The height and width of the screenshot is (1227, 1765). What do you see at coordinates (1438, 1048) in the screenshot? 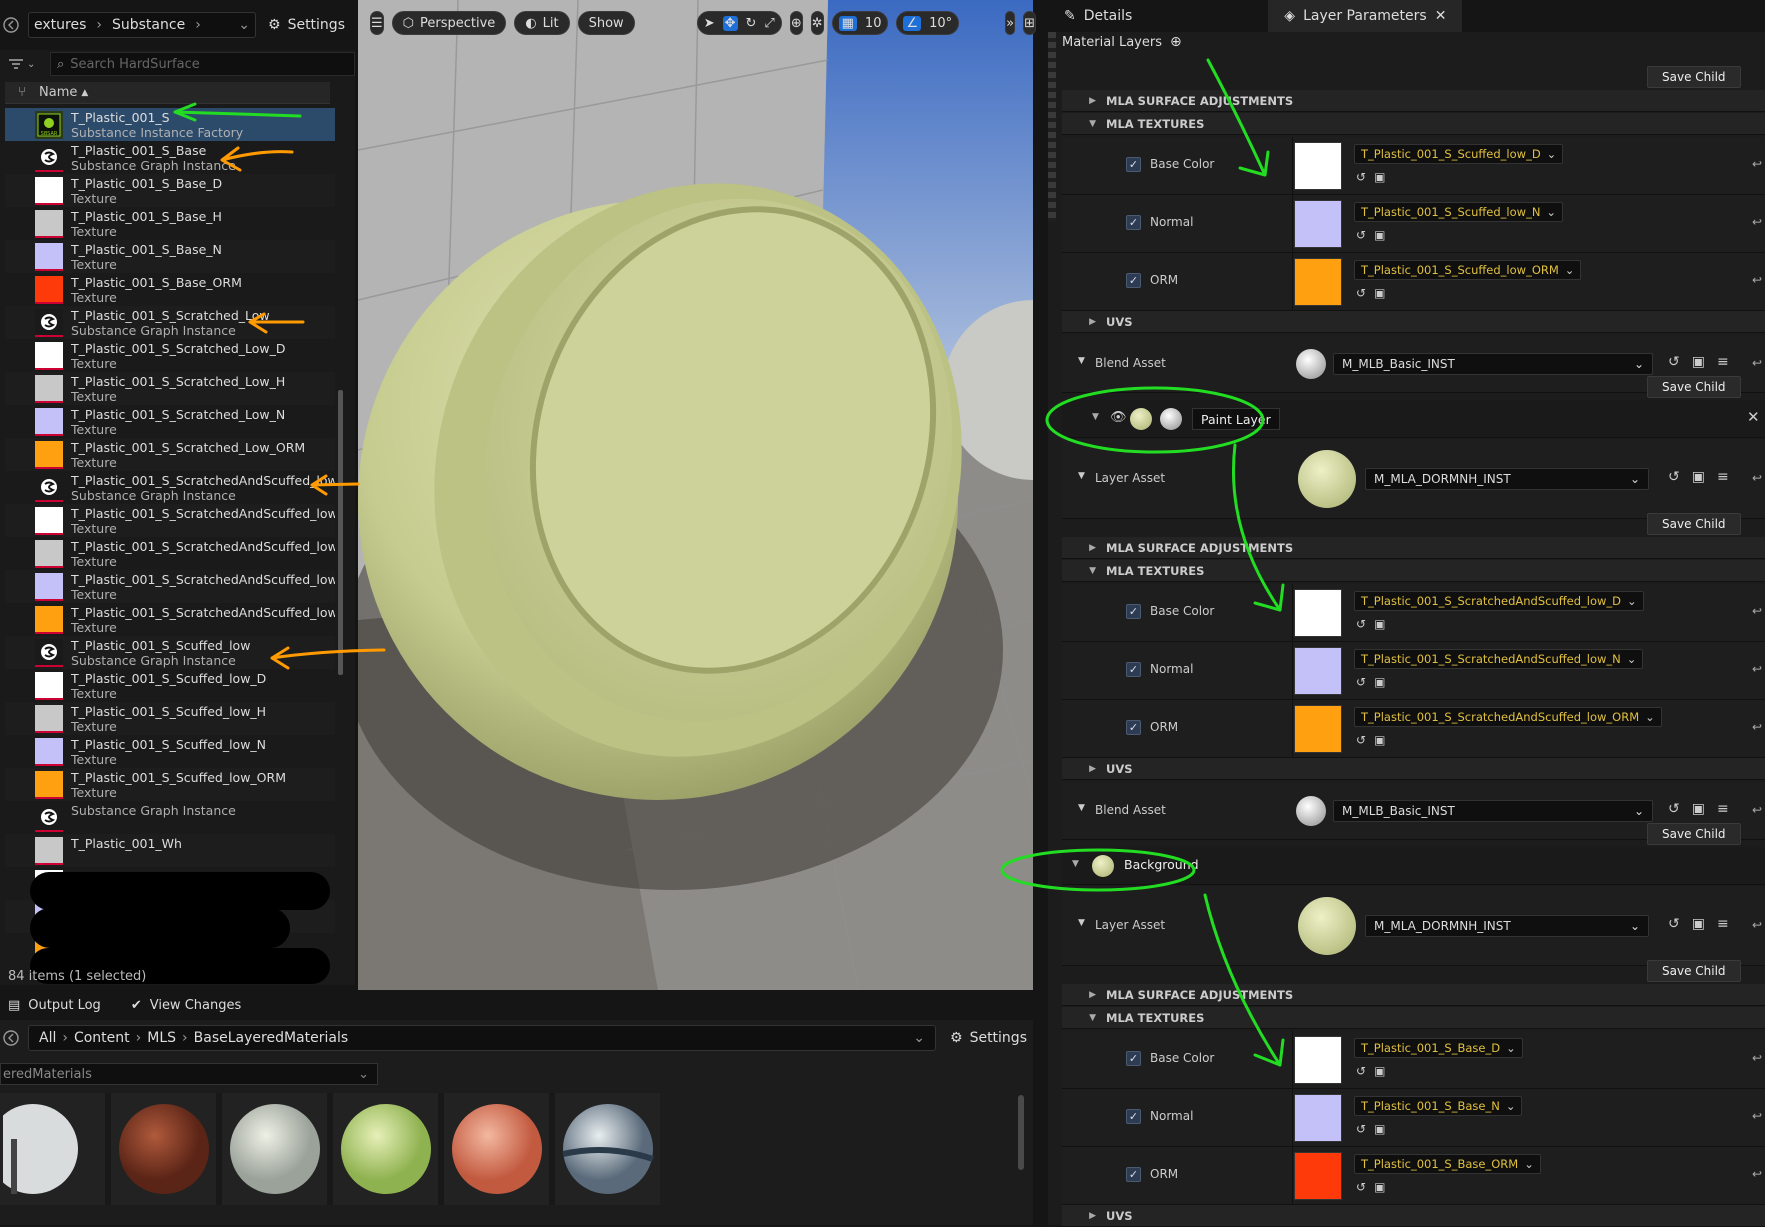
I see `texture-dropdown: T_Plastic_001_S_Base_D ⌄` at bounding box center [1438, 1048].